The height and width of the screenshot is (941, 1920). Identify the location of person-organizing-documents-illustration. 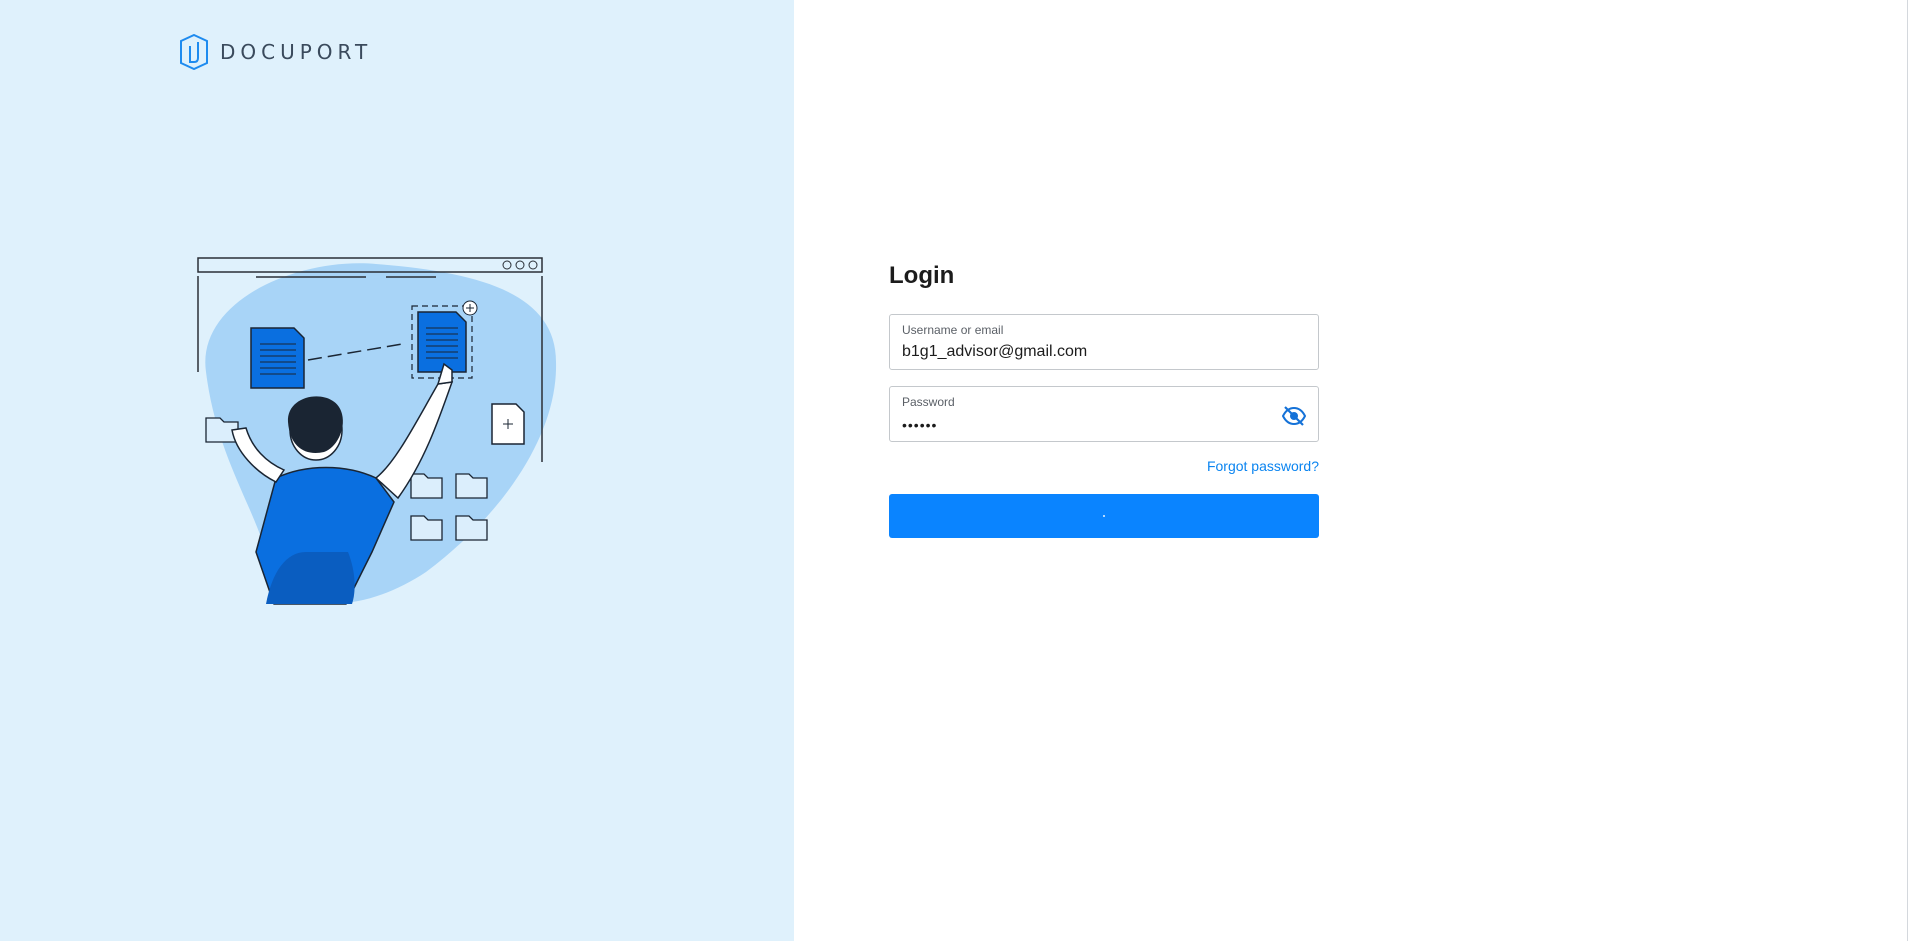
(373, 432).